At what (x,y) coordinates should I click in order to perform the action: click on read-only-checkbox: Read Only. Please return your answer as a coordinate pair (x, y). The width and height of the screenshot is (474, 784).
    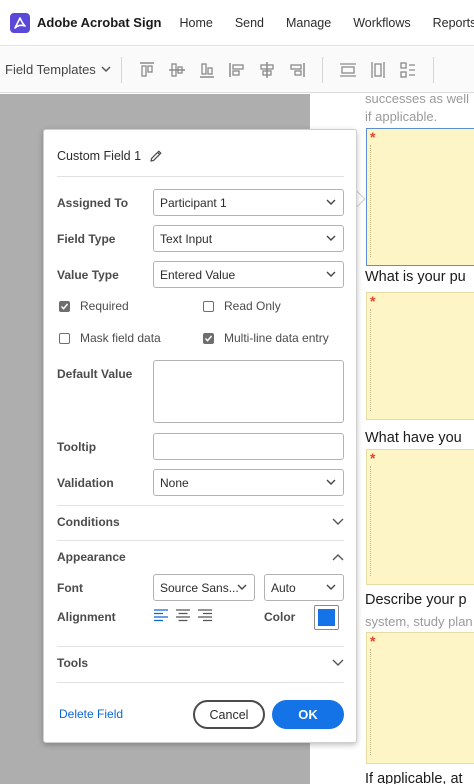
    Looking at the image, I should click on (242, 306).